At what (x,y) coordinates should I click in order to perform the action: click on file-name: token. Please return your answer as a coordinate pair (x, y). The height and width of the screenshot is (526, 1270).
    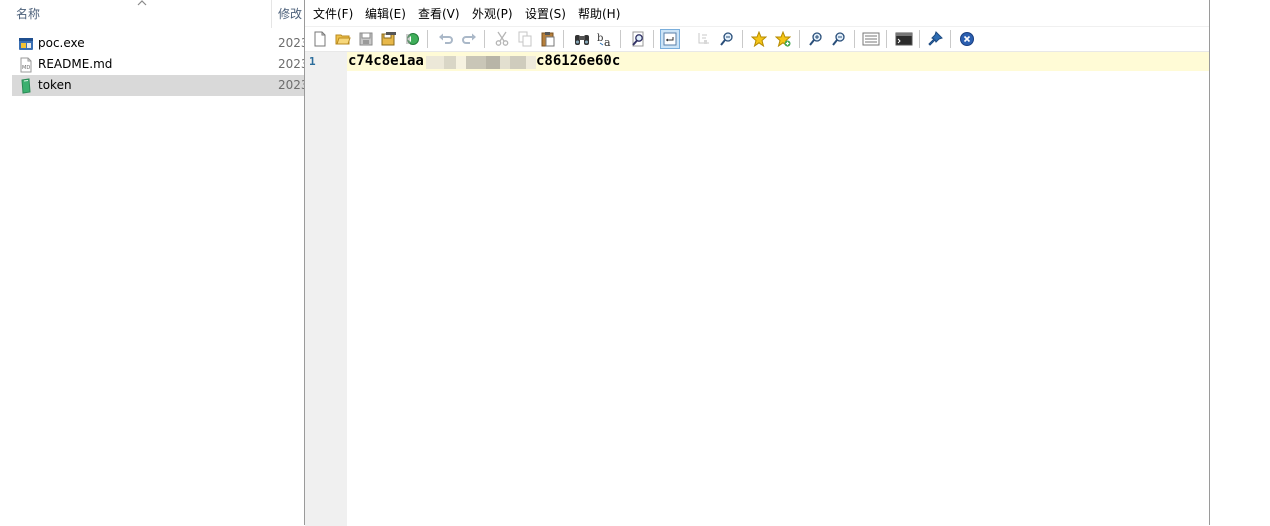
    Looking at the image, I should click on (55, 85).